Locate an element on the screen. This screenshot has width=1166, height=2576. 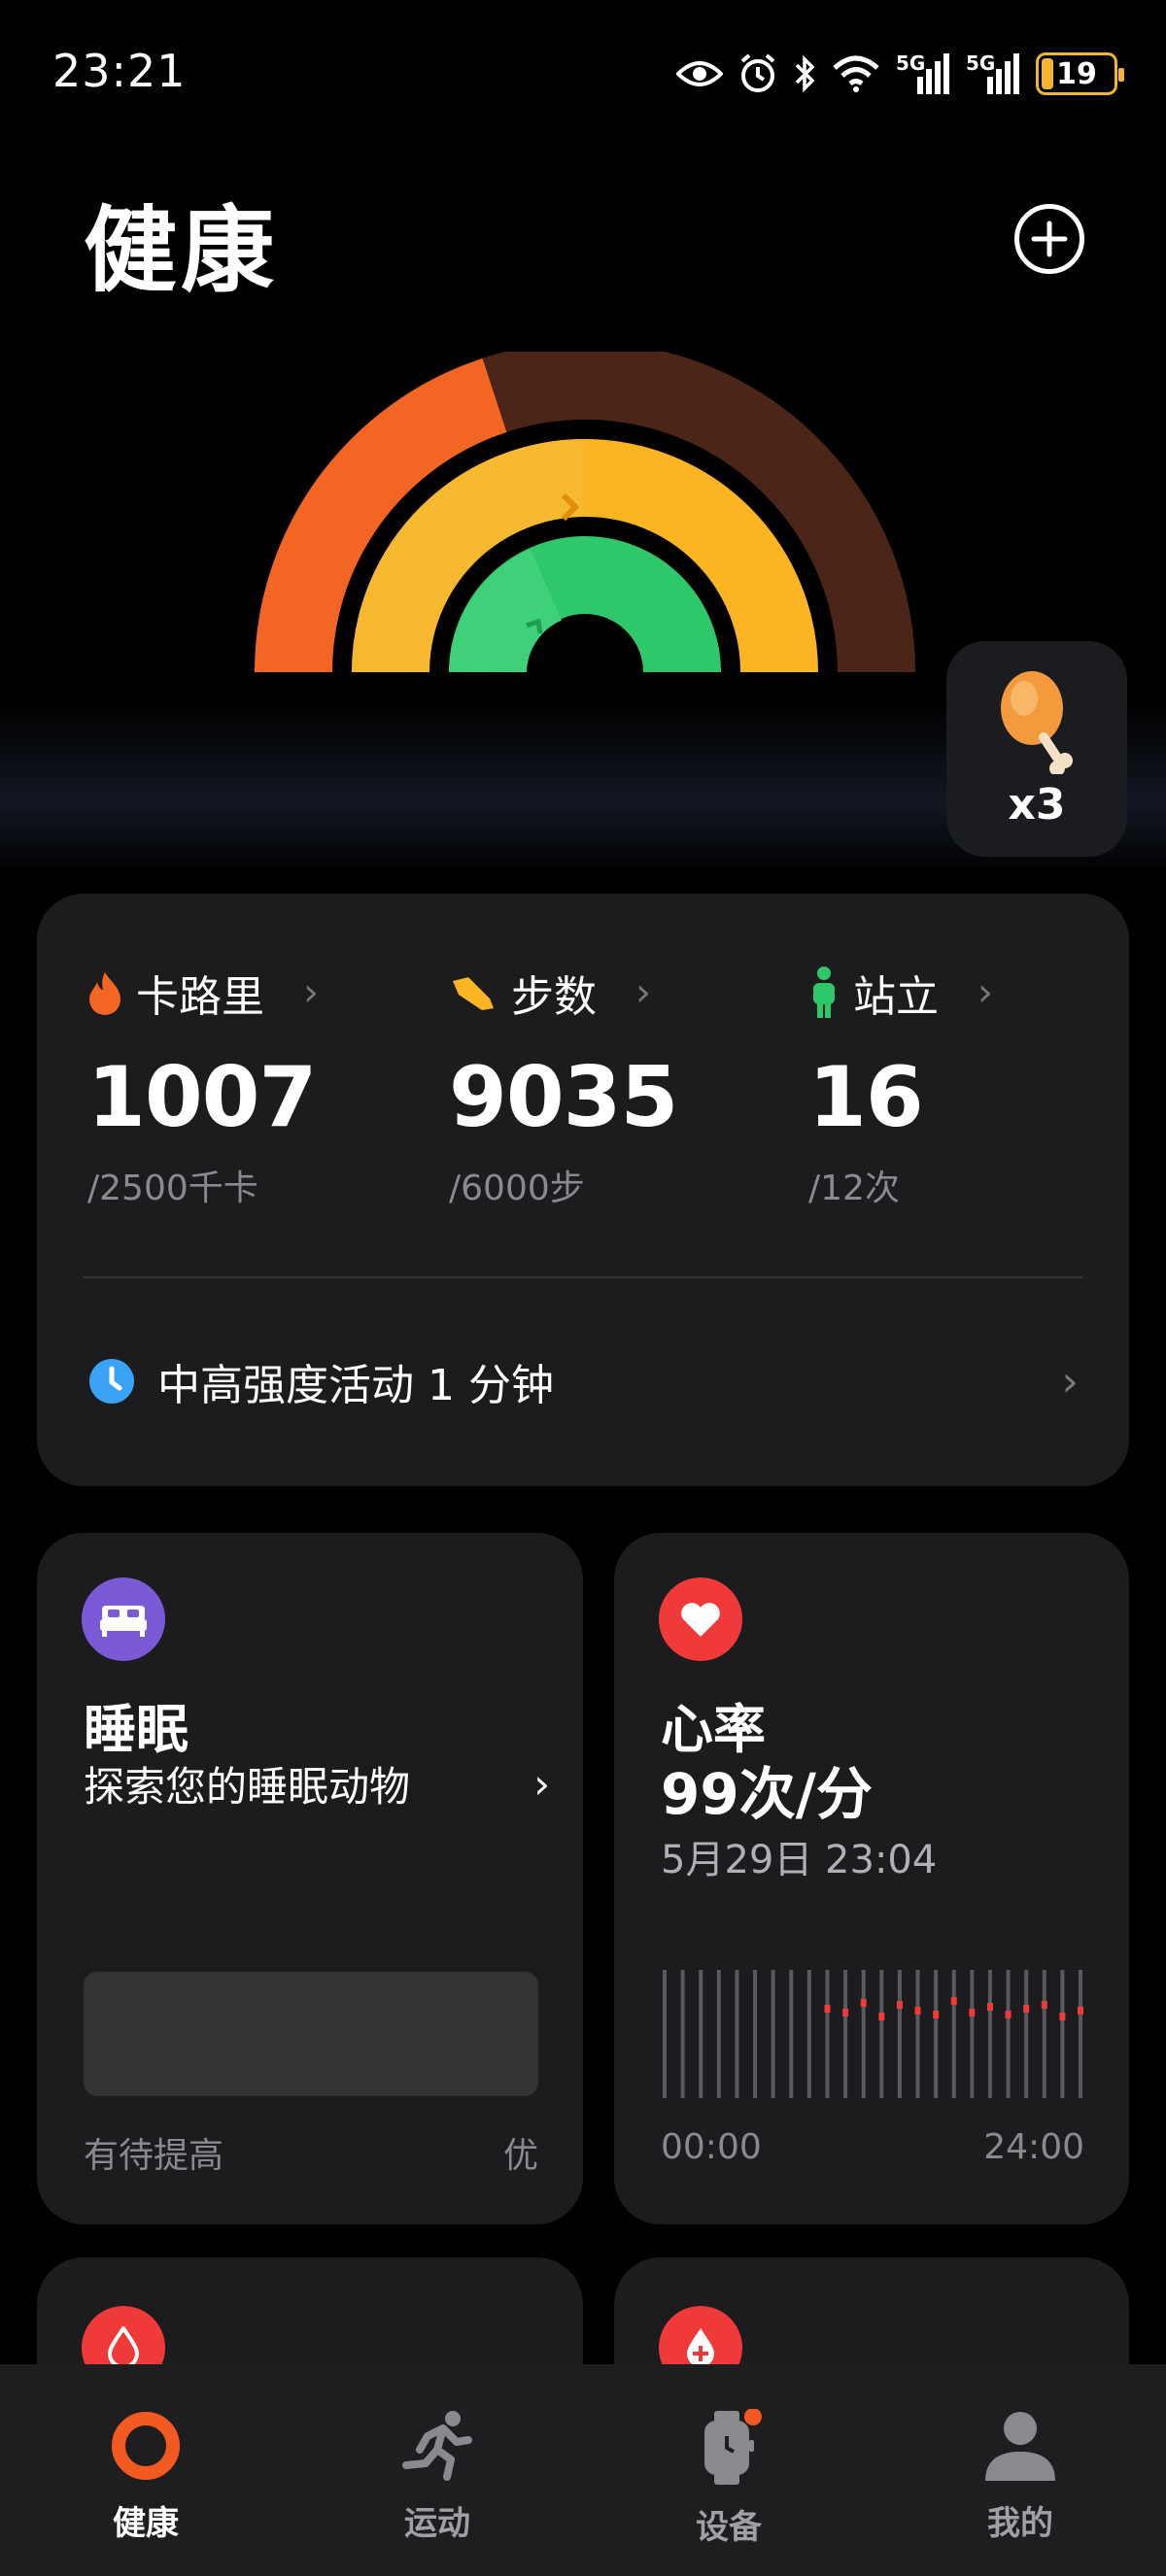
metric-stand-goal: /12次 is located at coordinates (854, 1188).